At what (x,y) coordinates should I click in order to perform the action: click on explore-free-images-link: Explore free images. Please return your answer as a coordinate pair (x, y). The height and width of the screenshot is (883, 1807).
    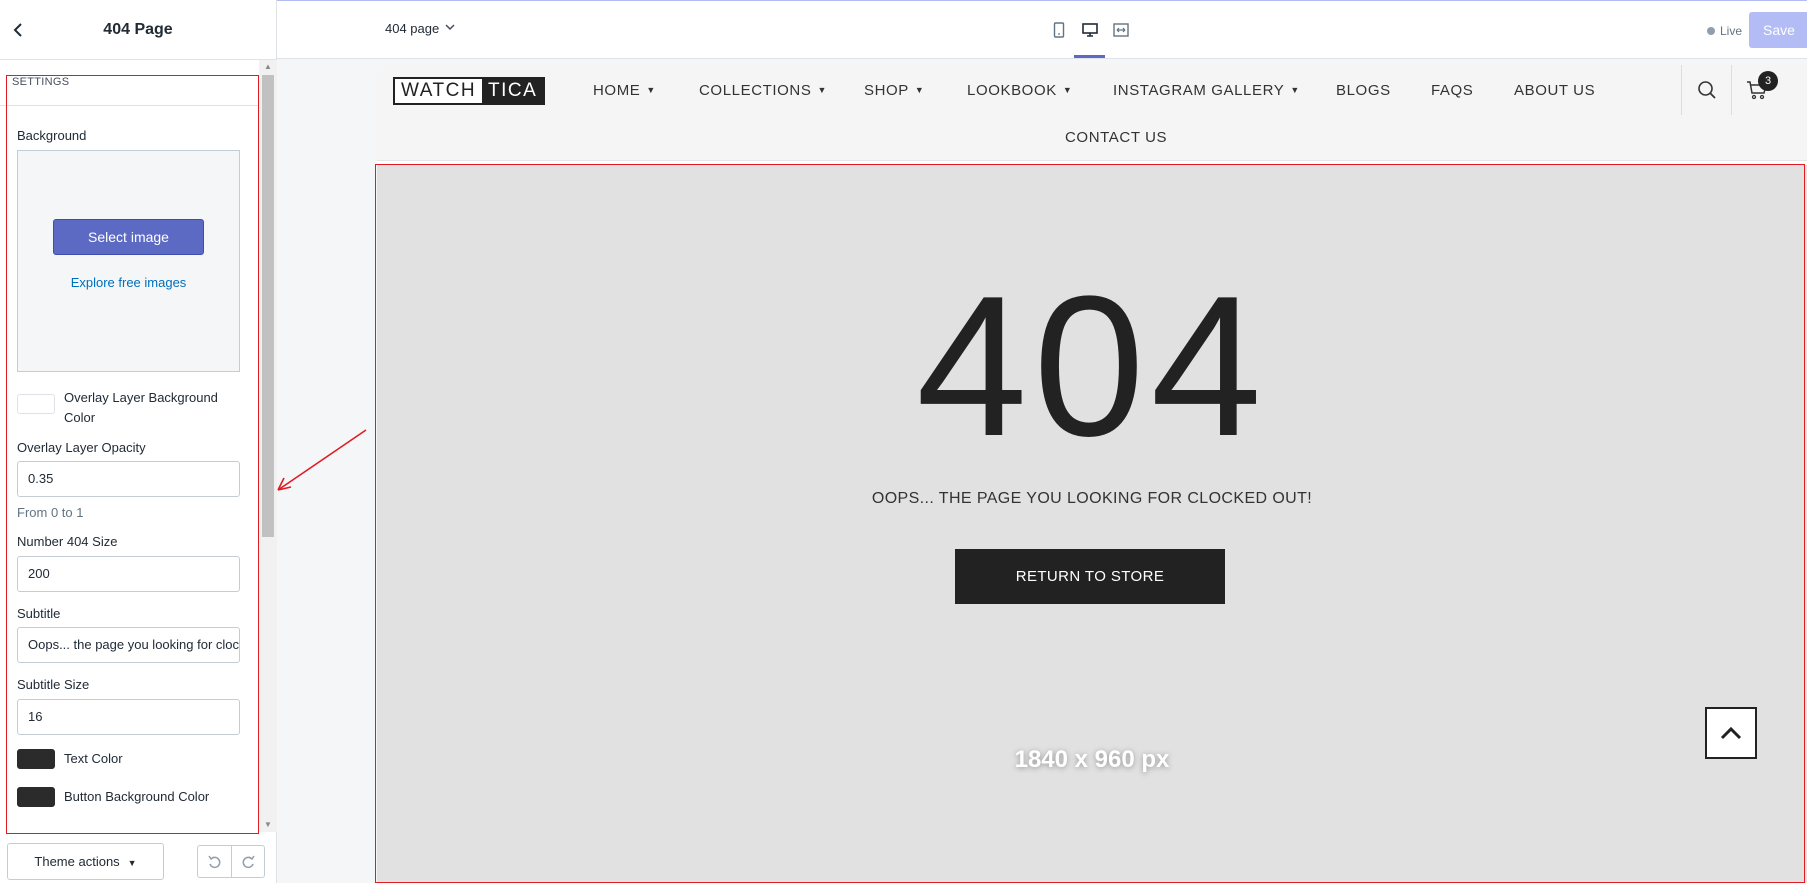
    Looking at the image, I should click on (129, 282).